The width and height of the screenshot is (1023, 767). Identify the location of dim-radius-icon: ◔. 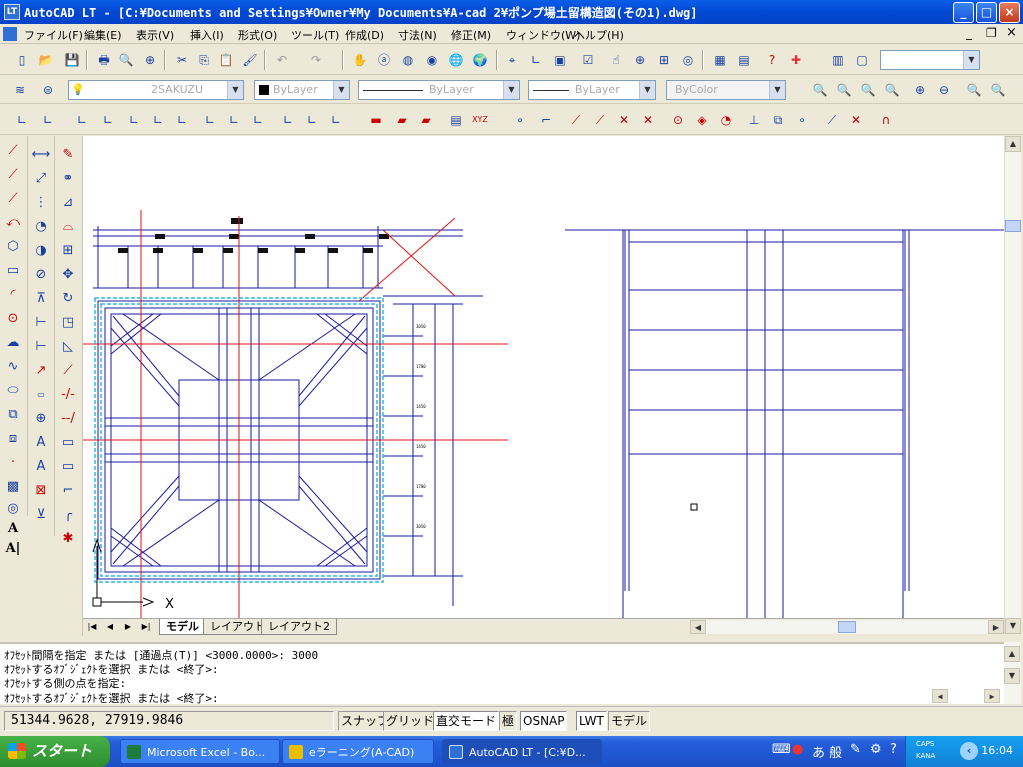
(41, 227).